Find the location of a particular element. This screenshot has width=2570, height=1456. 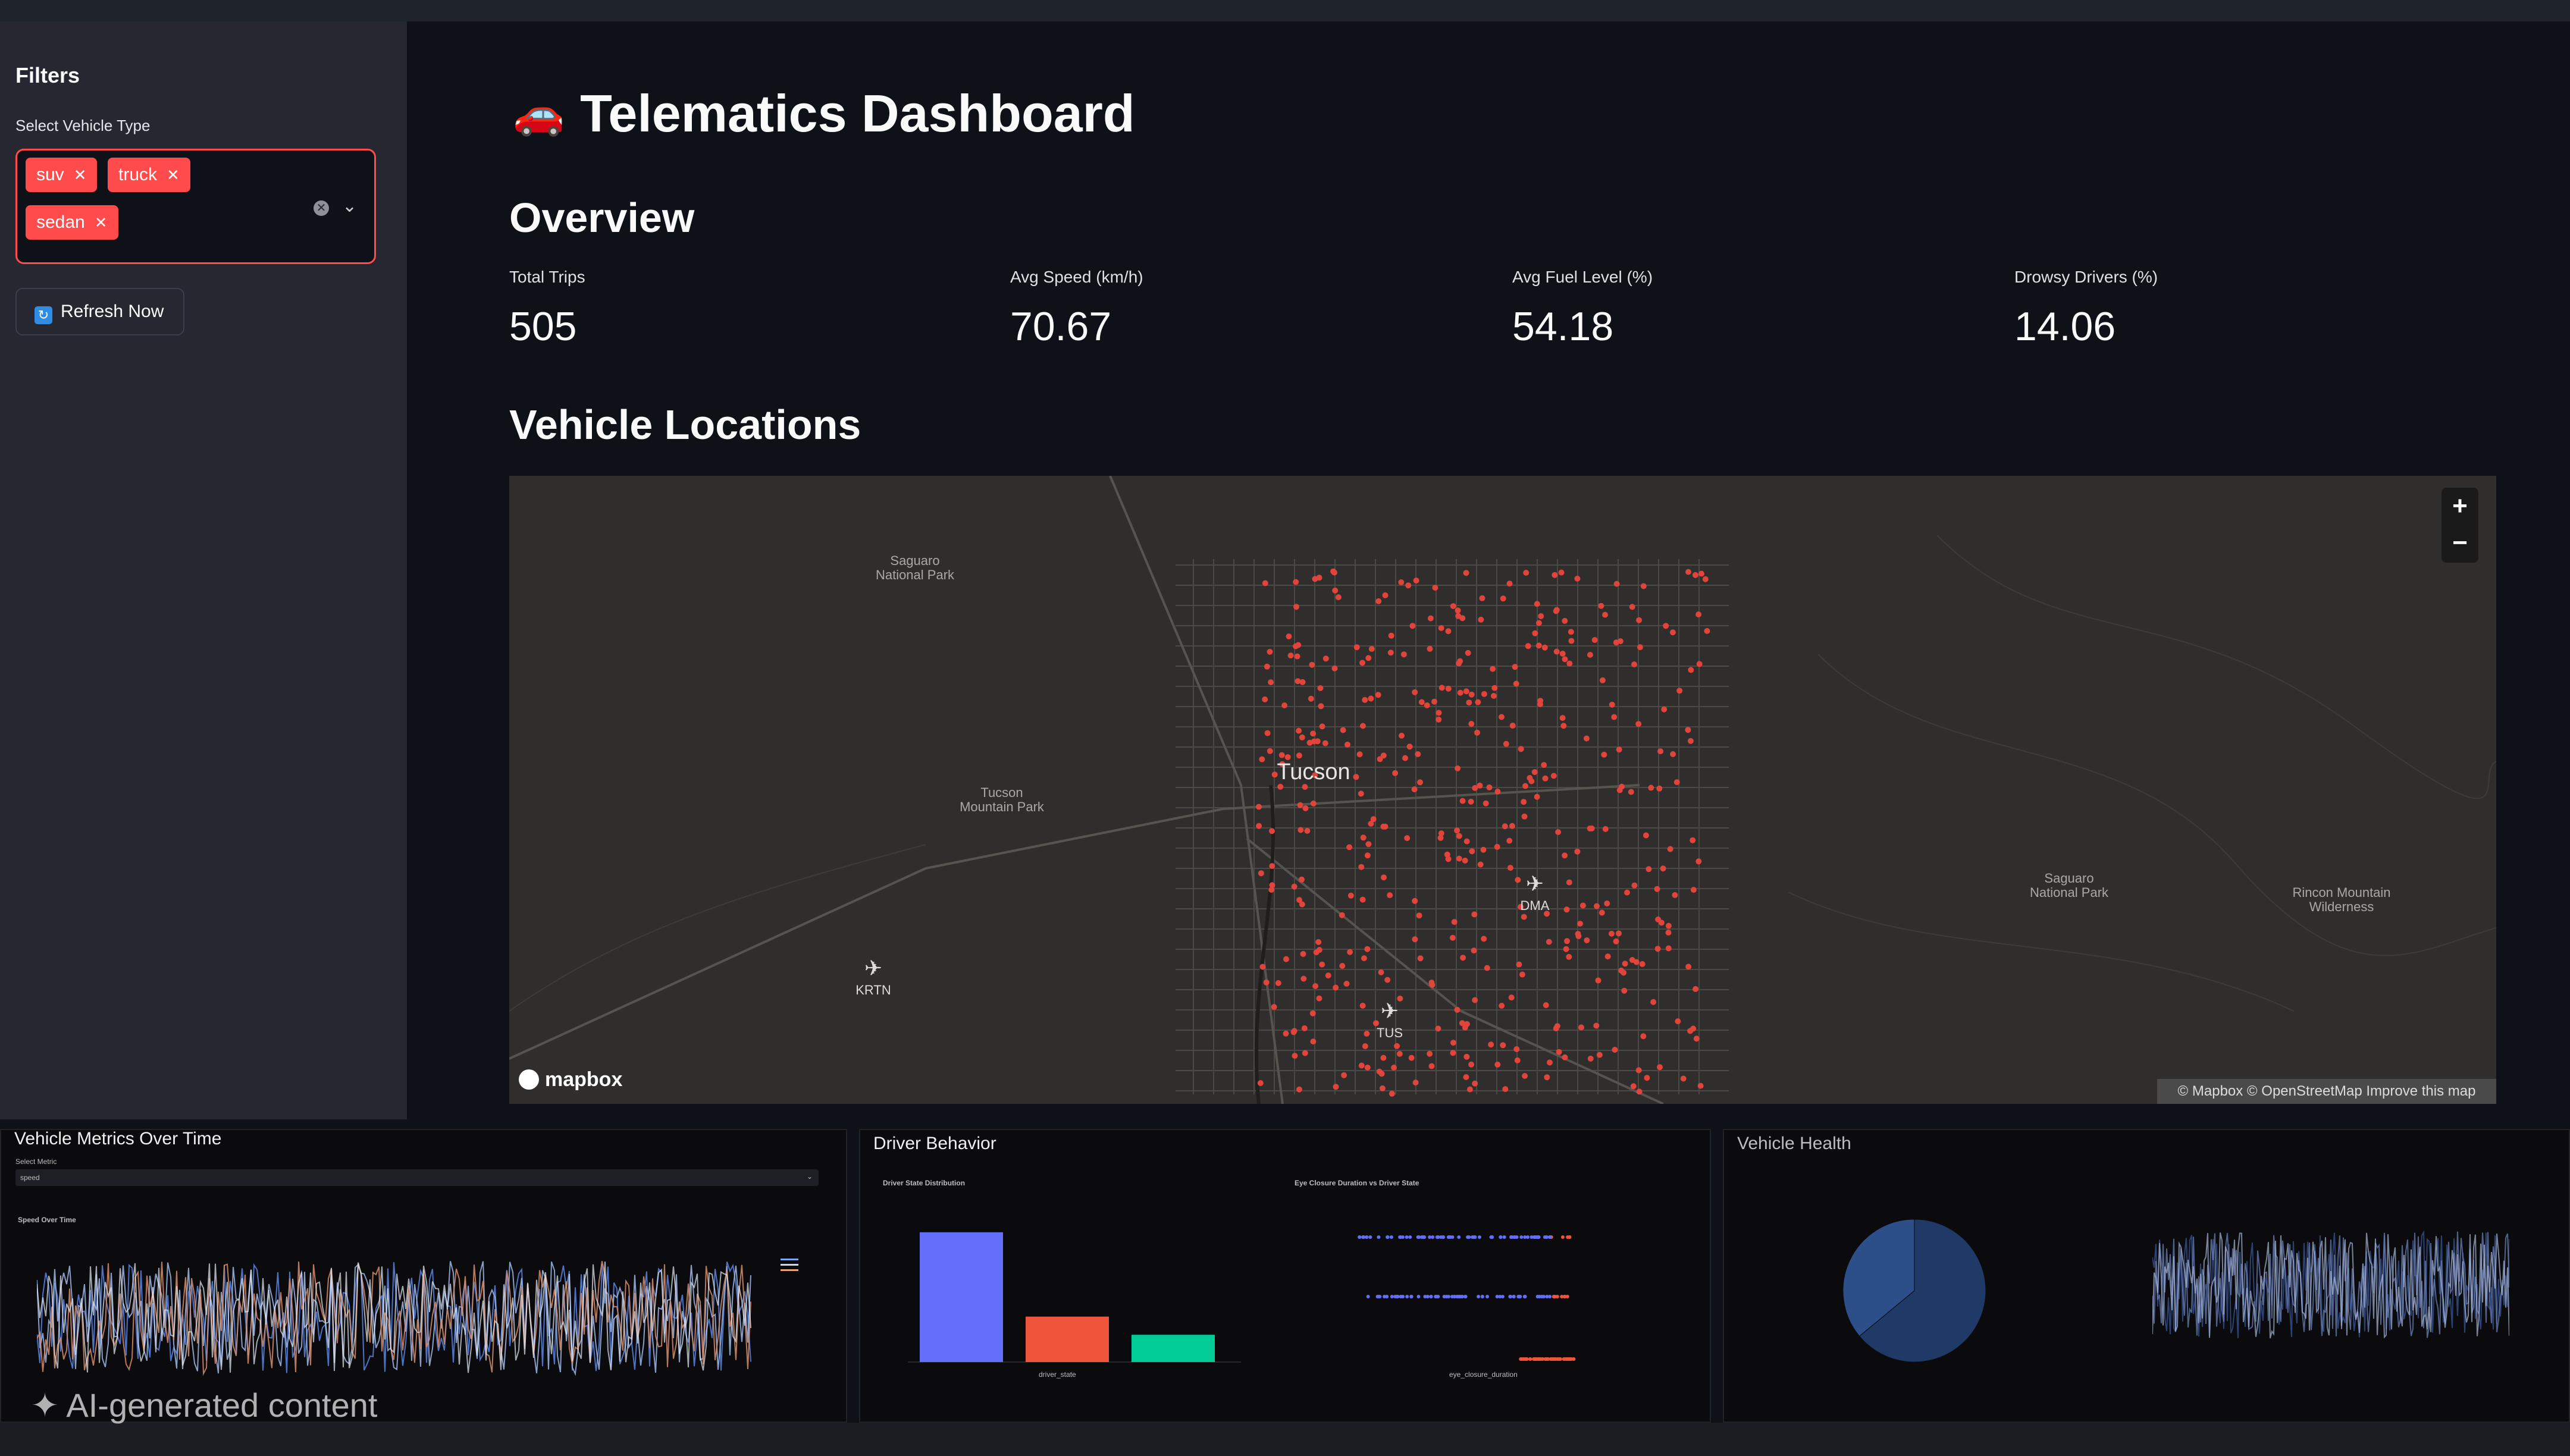

mapbox-logo-text: mapbox is located at coordinates (584, 1079).